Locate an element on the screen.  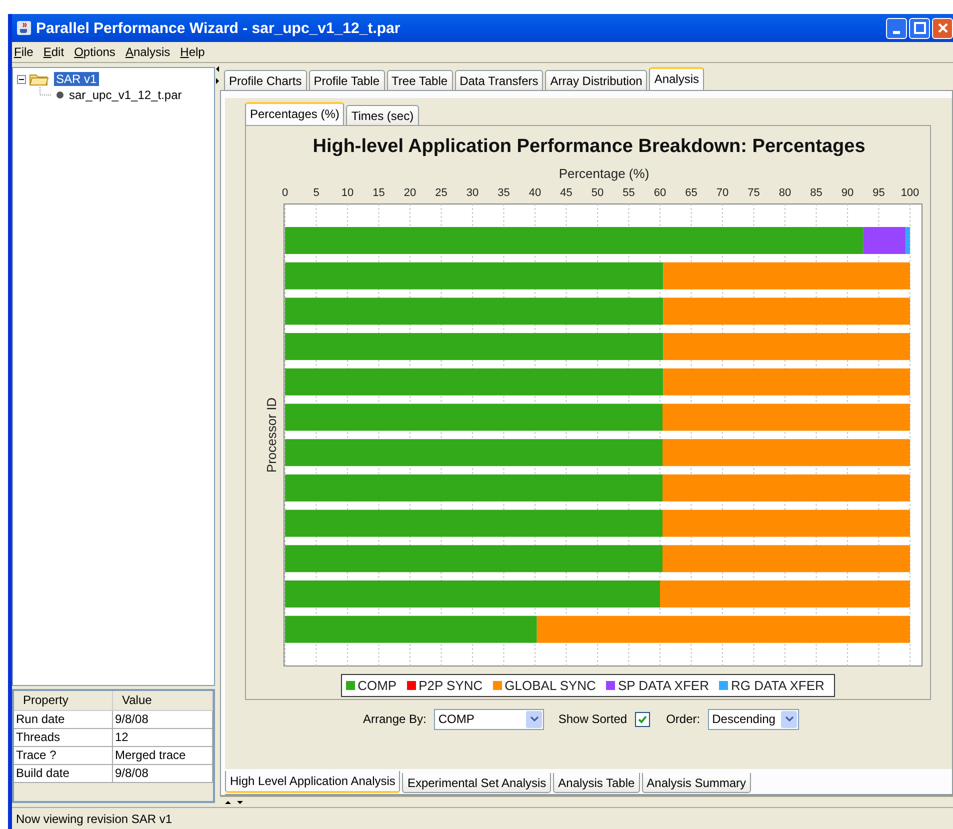
tick-label: 10 is located at coordinates (347, 193).